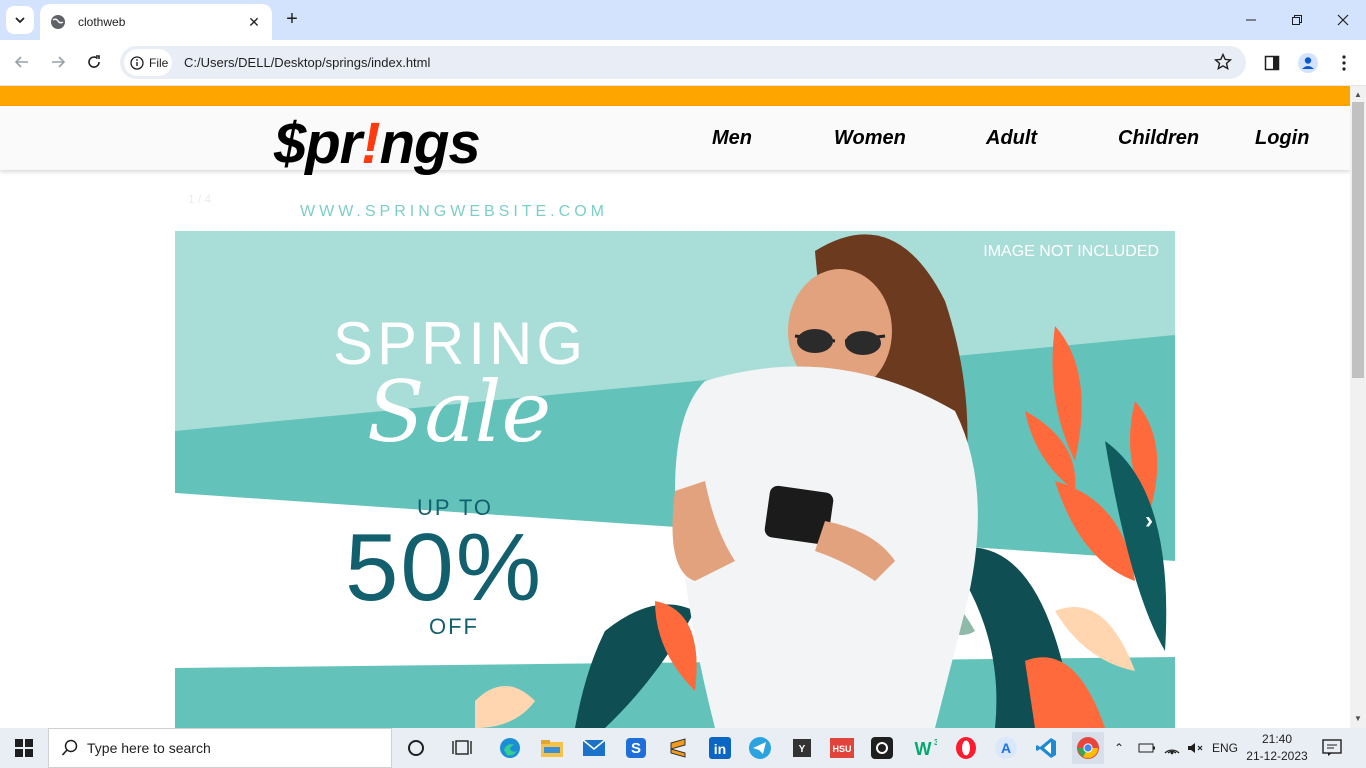 The width and height of the screenshot is (1366, 768). I want to click on svg-text: W, so click(923, 749).